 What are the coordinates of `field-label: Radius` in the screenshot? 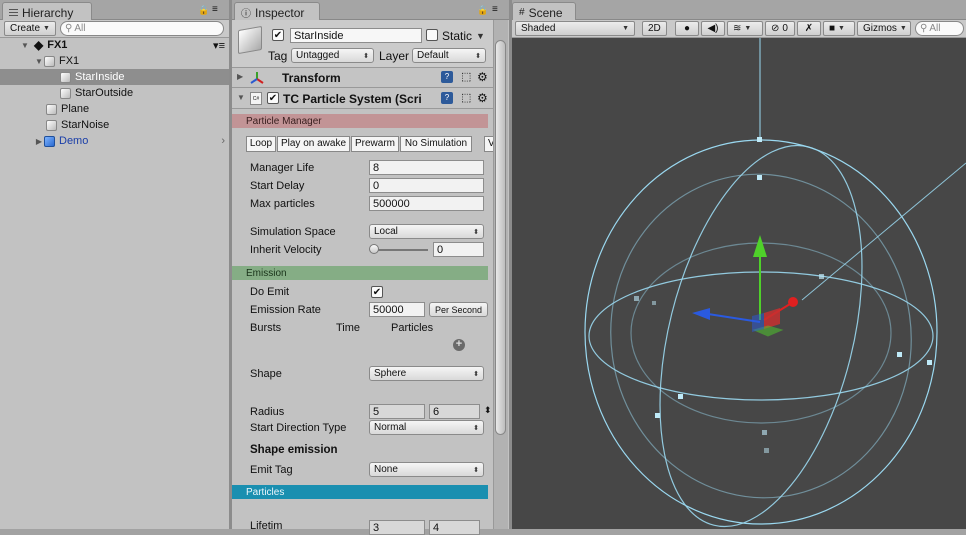 It's located at (267, 412).